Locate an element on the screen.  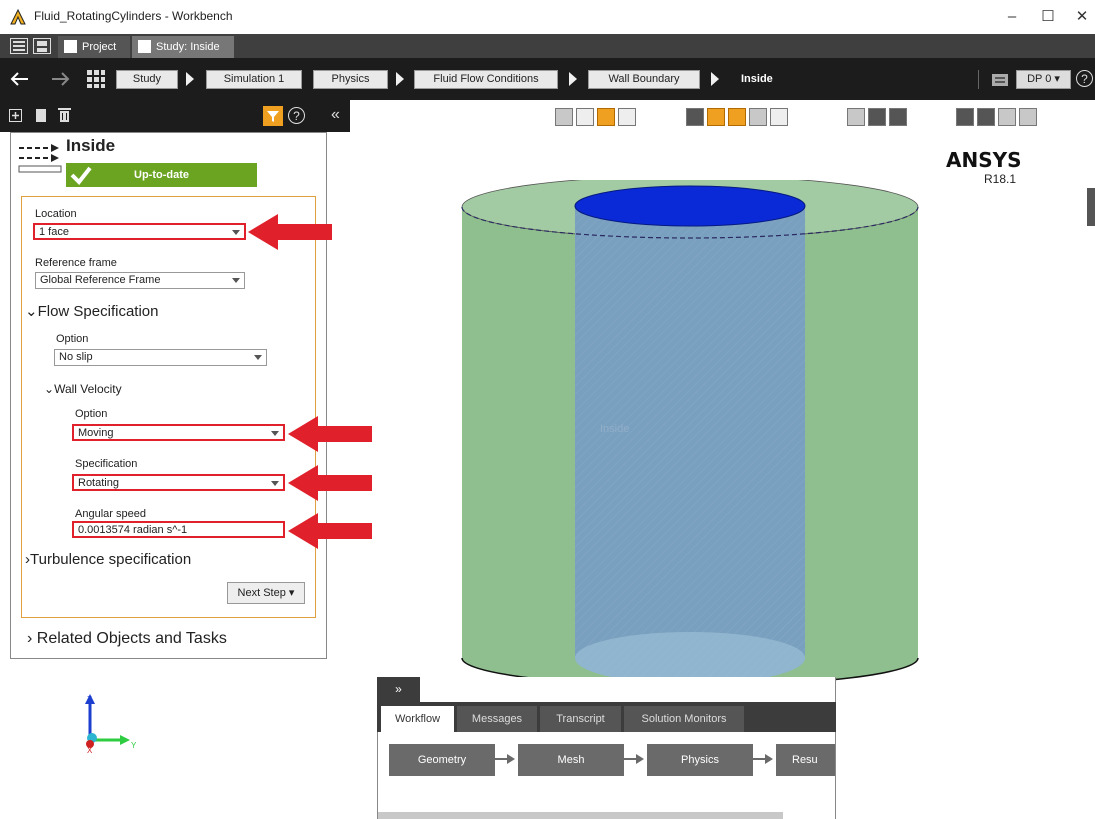
turbulence-header: ›Turbulence specification is located at coordinates (108, 559).